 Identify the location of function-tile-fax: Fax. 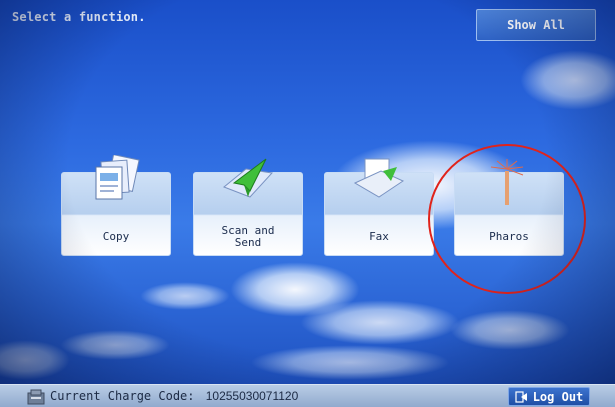
(379, 207).